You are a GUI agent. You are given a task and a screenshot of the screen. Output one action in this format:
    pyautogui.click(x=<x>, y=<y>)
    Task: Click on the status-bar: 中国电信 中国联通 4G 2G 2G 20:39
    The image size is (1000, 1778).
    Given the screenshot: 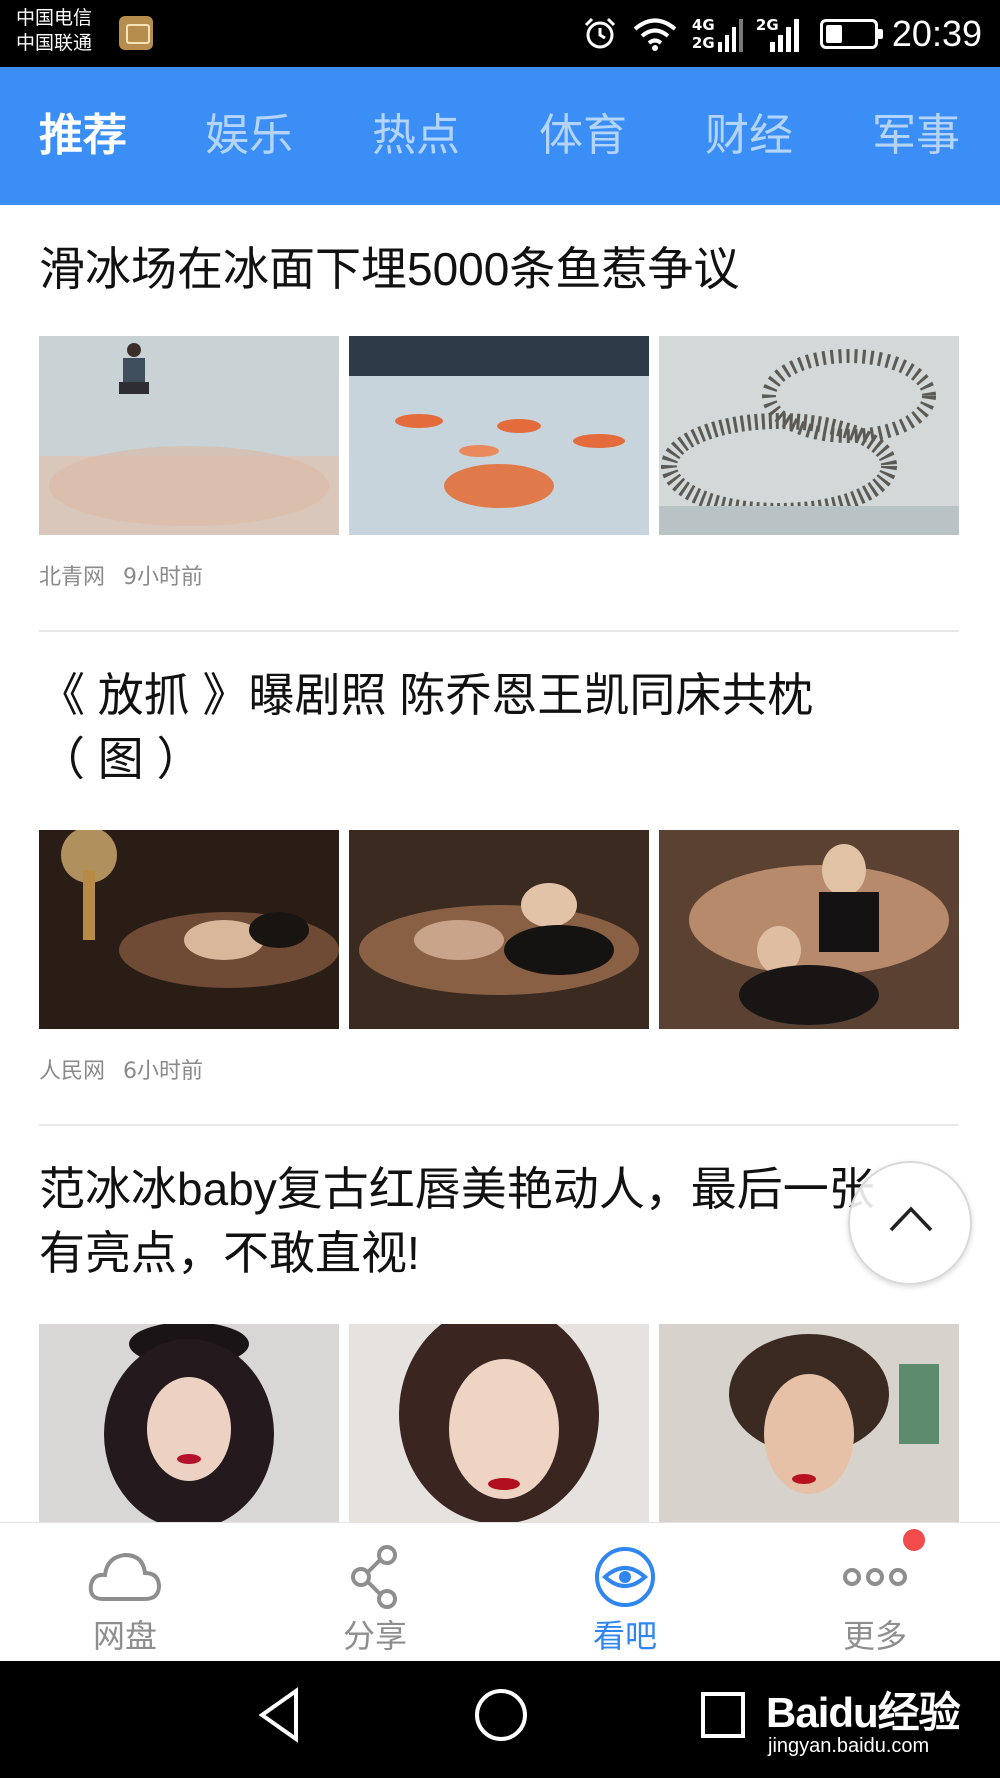 What is the action you would take?
    pyautogui.click(x=500, y=33)
    